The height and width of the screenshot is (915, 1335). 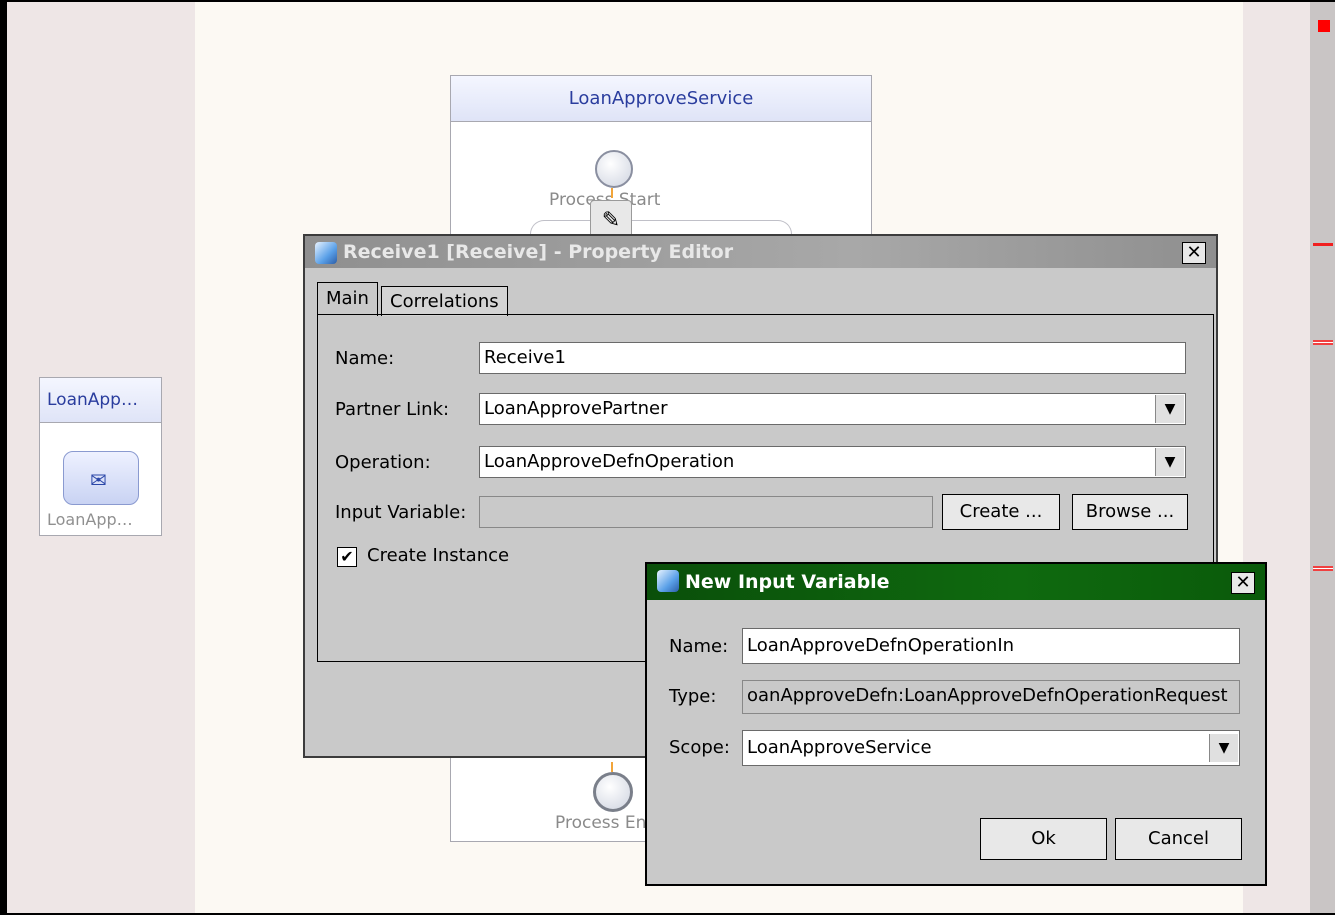 I want to click on name-input: Receive1, so click(x=832, y=358).